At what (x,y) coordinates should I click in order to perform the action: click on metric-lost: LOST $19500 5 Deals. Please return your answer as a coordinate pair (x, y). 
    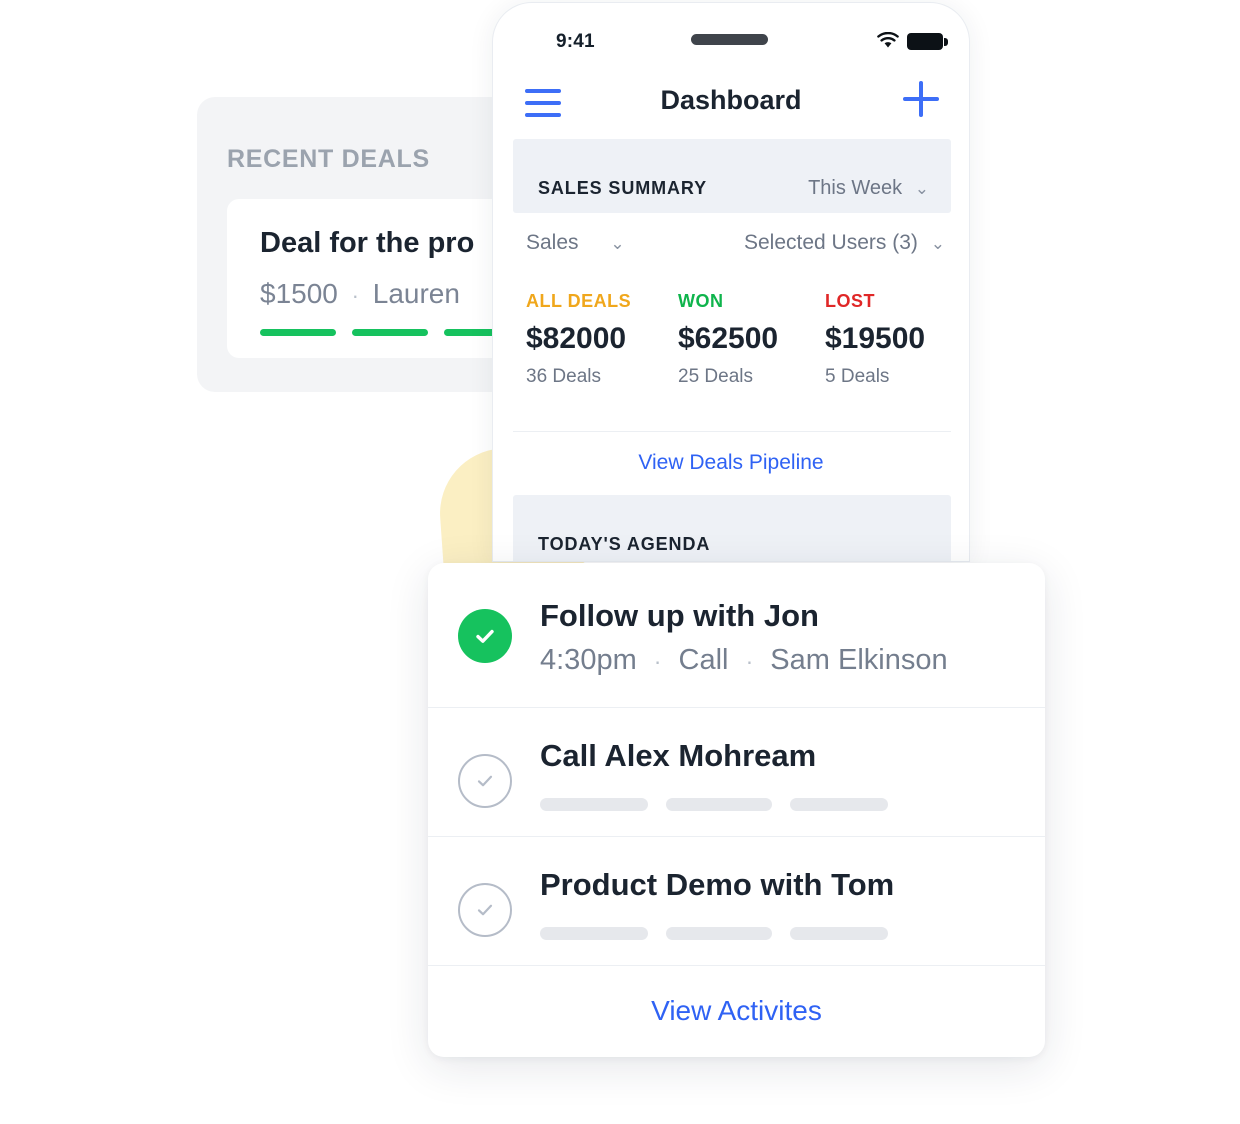
    Looking at the image, I should click on (867, 339).